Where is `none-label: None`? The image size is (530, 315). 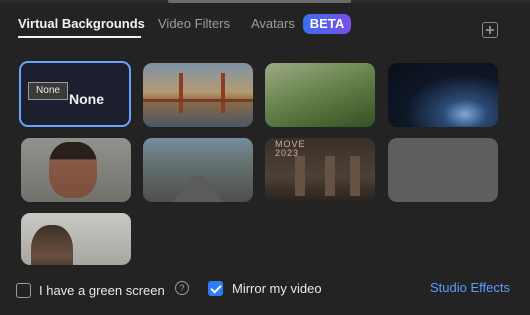
none-label: None is located at coordinates (86, 99).